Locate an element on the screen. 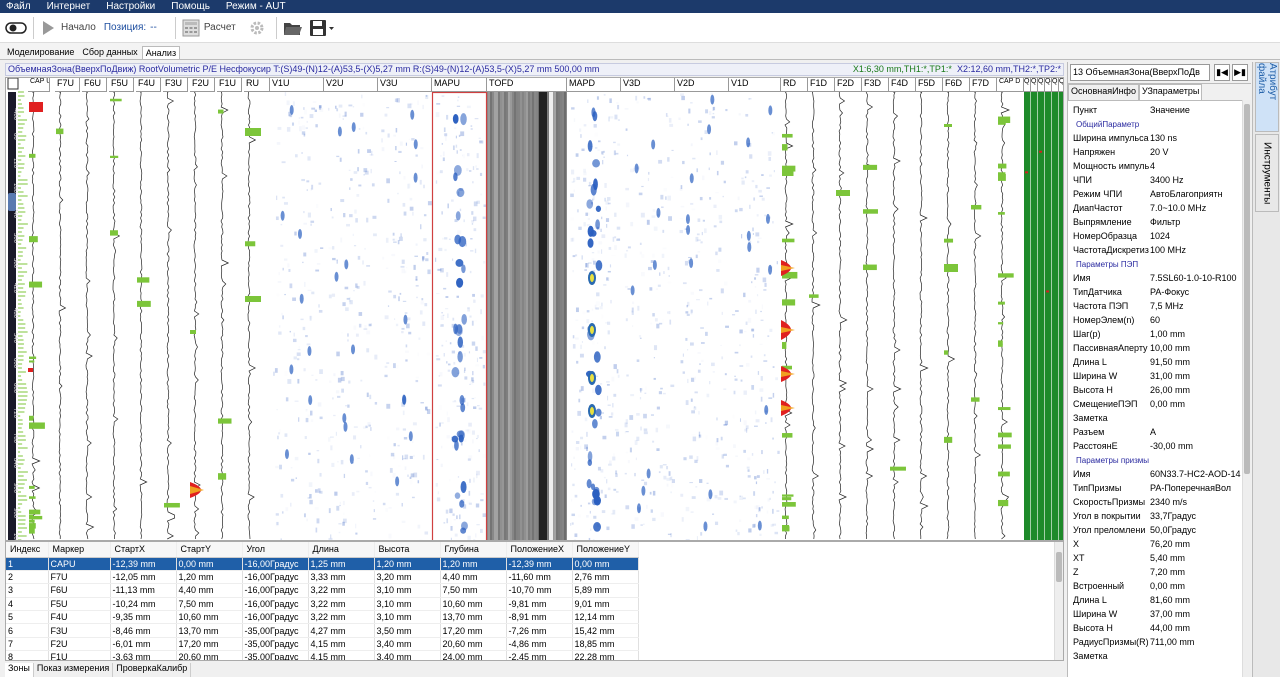 This screenshot has height=677, width=1280. channel-header: Q2 is located at coordinates (1034, 85).